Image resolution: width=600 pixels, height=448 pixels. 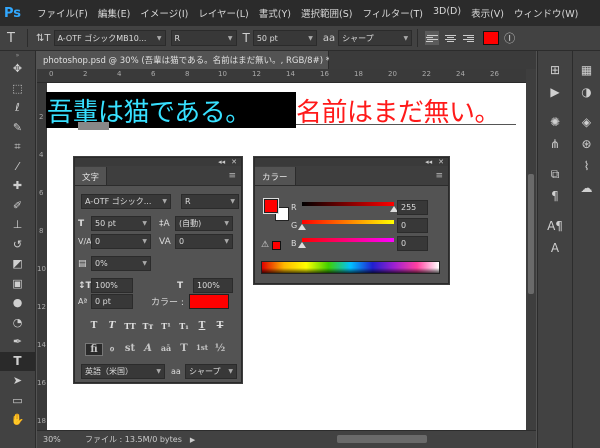 What do you see at coordinates (555, 122) in the screenshot?
I see `brush-settings-icon: ✺` at bounding box center [555, 122].